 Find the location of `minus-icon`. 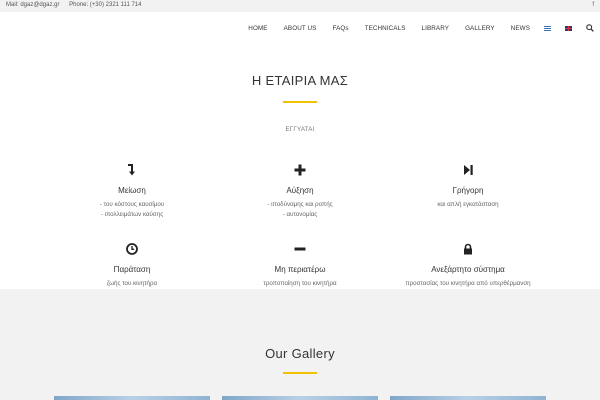

minus-icon is located at coordinates (300, 249).